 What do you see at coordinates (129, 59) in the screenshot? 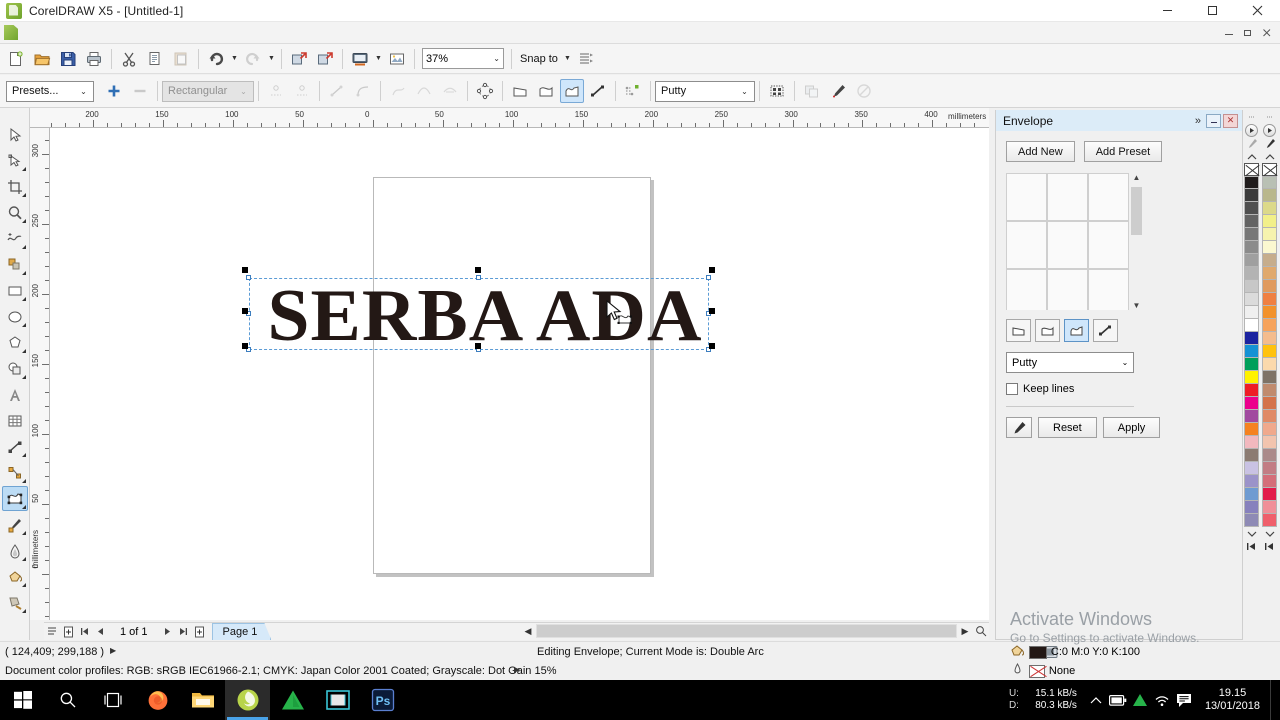
I see `cut-button` at bounding box center [129, 59].